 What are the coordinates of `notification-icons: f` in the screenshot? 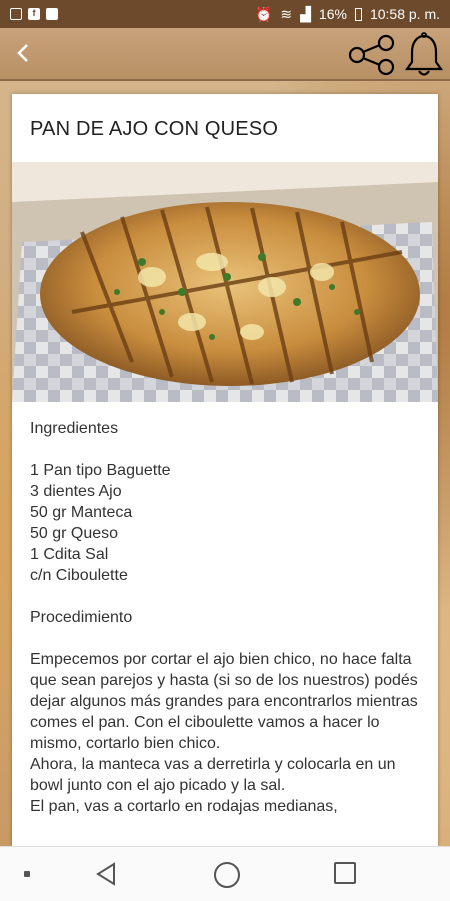 It's located at (34, 14).